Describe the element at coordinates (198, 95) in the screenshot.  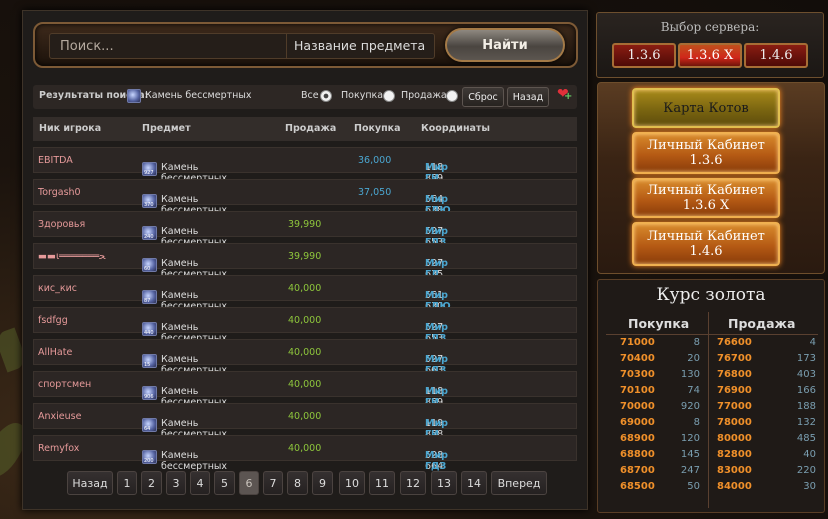
I see `results-item: Камень бессмертных` at that location.